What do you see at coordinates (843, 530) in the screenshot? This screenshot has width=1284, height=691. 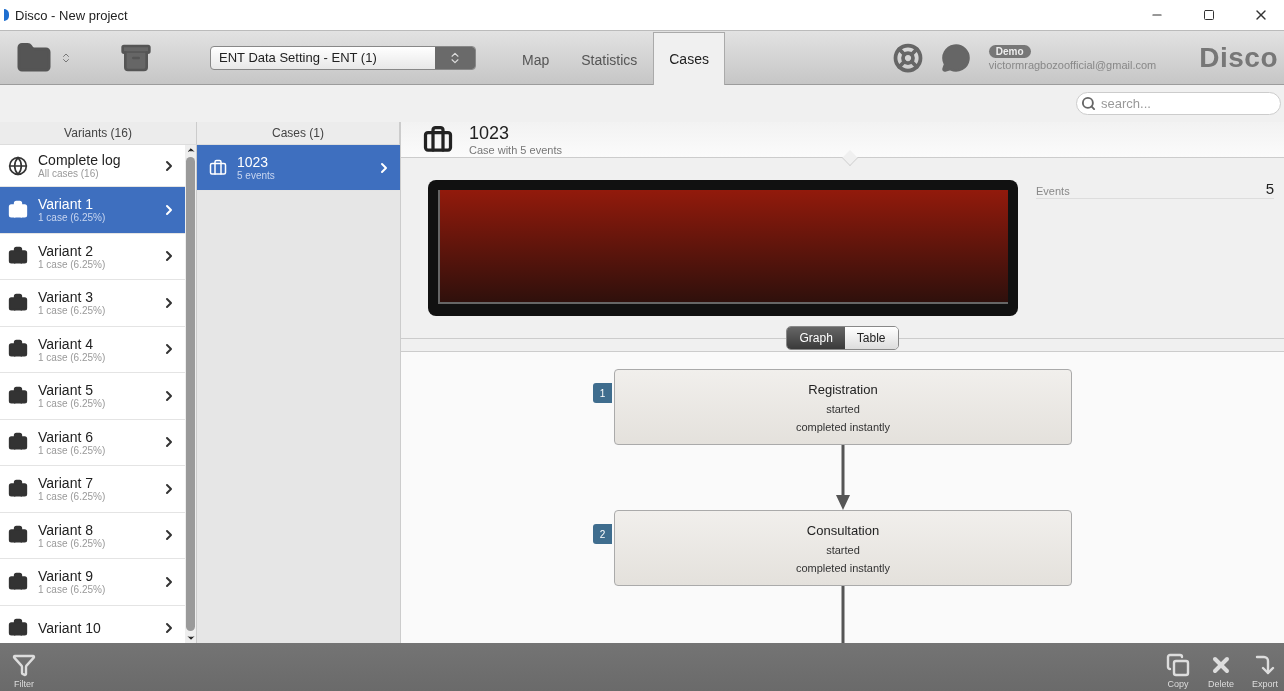 I see `event-name: Consultation` at bounding box center [843, 530].